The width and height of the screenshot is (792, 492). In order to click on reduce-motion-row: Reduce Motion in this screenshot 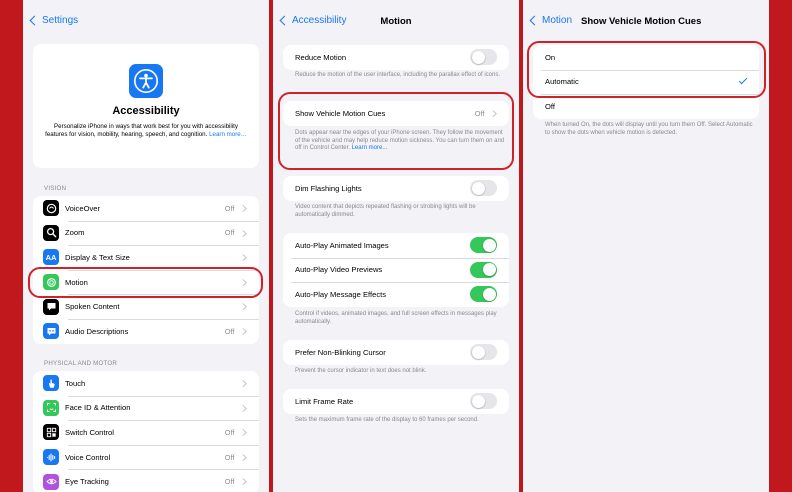, I will do `click(396, 57)`.